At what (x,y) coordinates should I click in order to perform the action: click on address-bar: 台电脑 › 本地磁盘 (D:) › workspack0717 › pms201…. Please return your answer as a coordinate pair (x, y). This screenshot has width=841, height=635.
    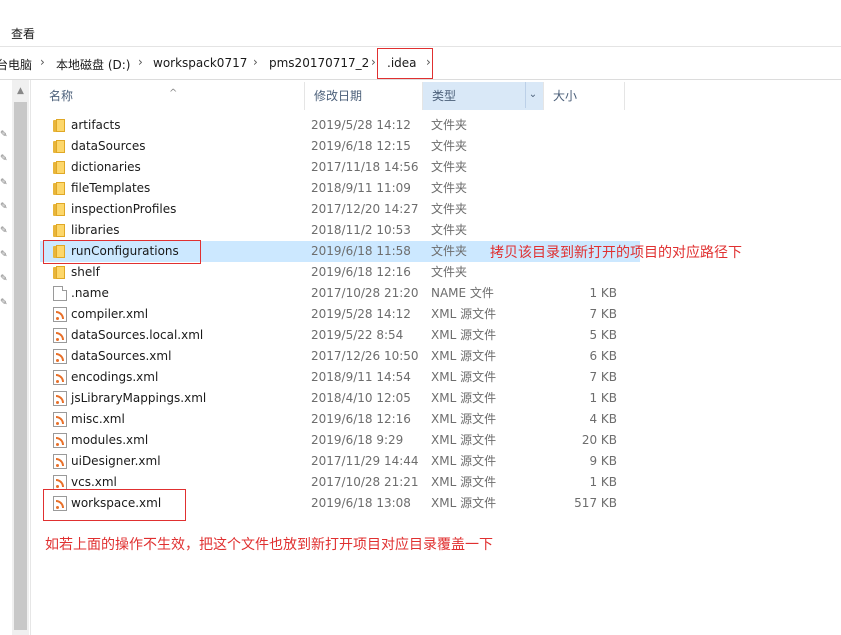
    Looking at the image, I should click on (420, 63).